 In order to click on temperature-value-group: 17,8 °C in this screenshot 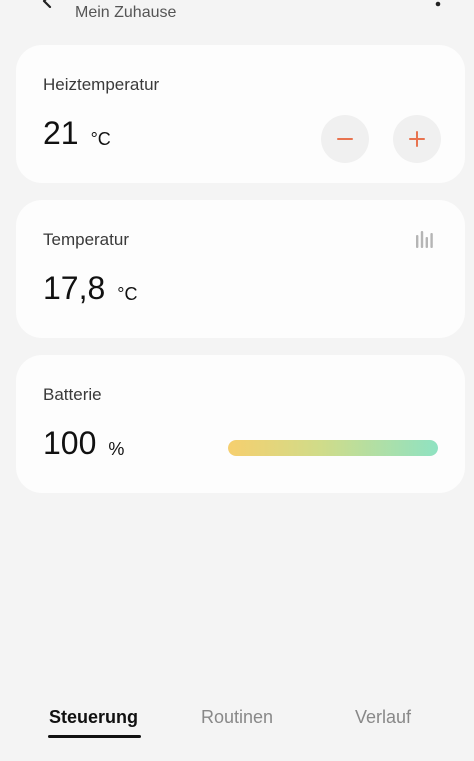, I will do `click(90, 288)`.